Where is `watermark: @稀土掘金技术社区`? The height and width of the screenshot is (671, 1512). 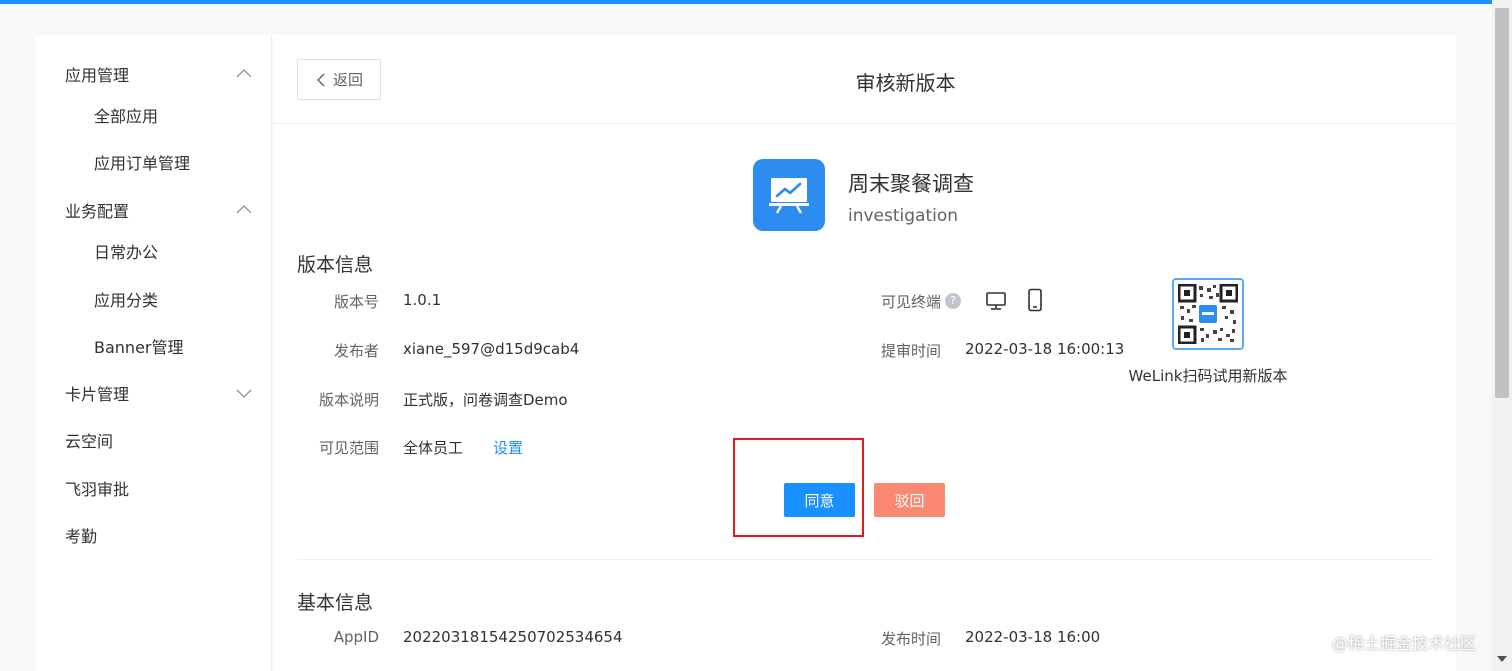 watermark: @稀土掘金技术社区 is located at coordinates (1404, 643).